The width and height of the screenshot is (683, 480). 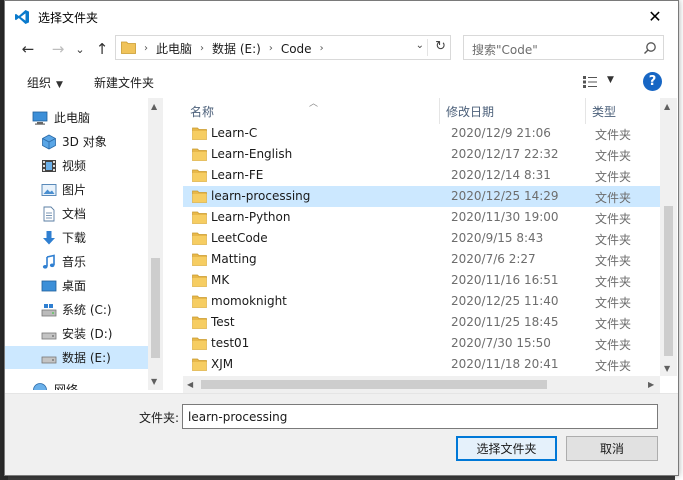 I want to click on file-row: Learn-C 2020/12/9 21:06 文件夹, so click(x=422, y=133).